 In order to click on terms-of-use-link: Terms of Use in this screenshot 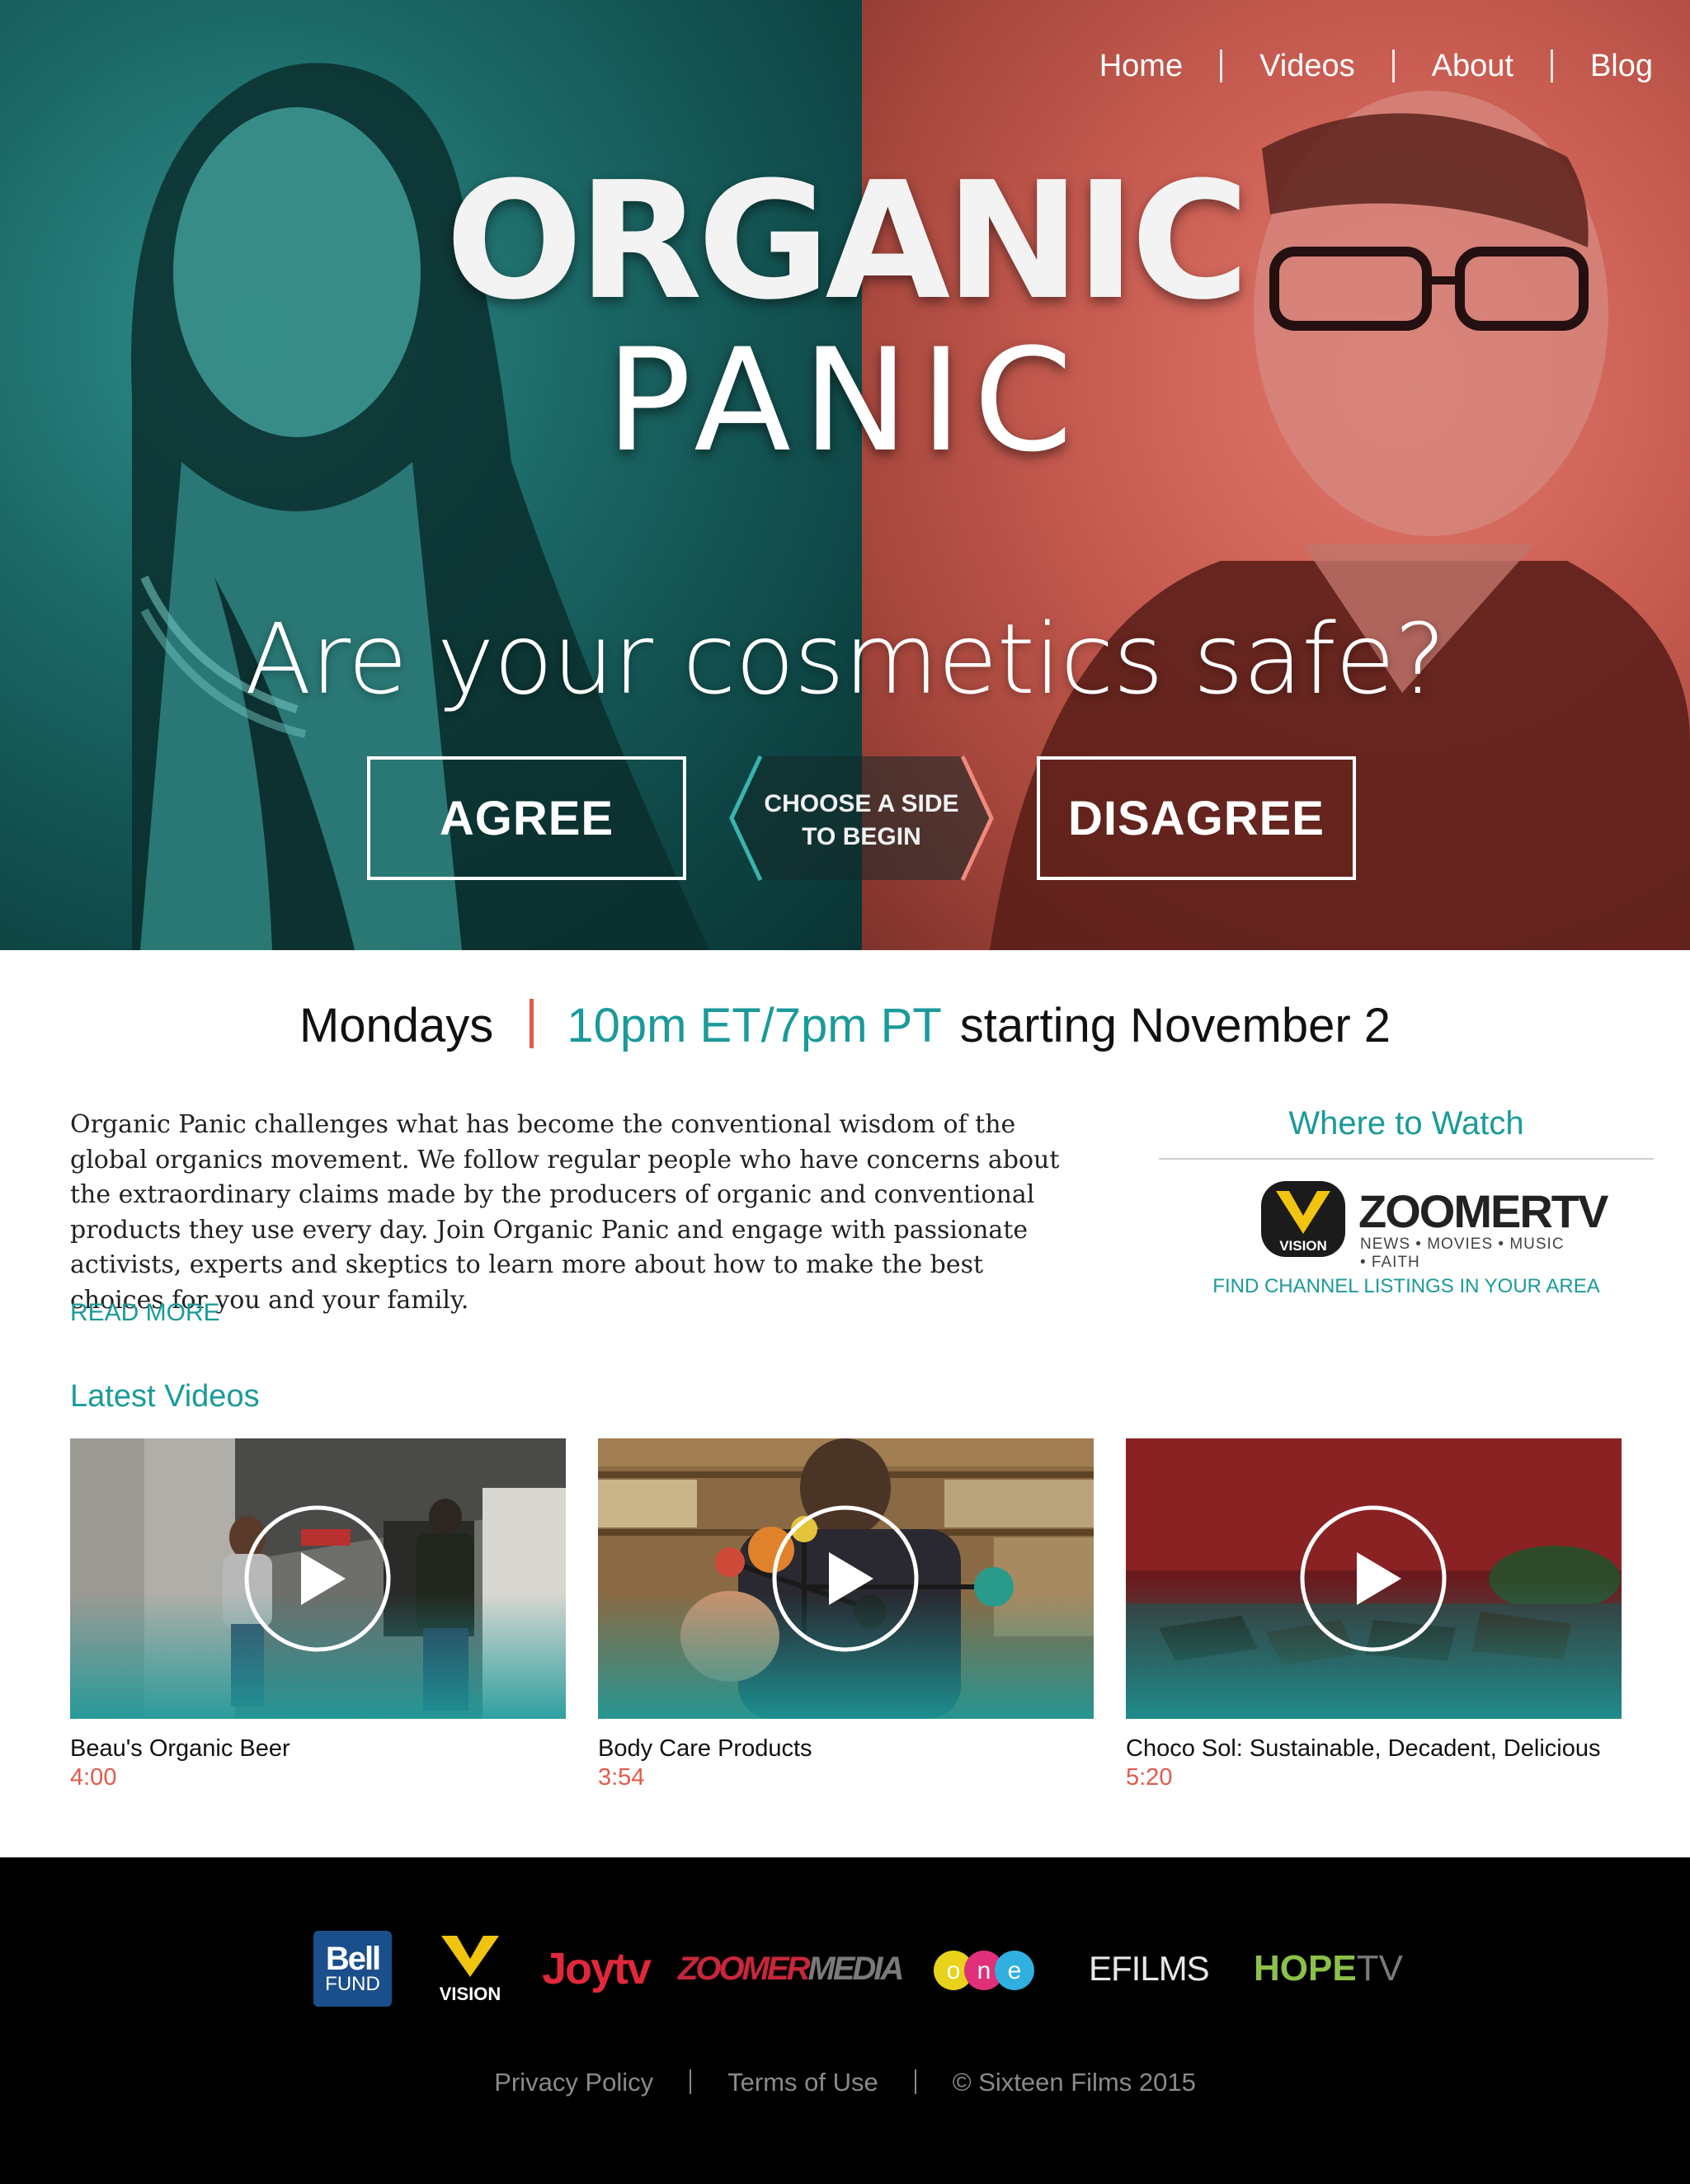, I will do `click(802, 2082)`.